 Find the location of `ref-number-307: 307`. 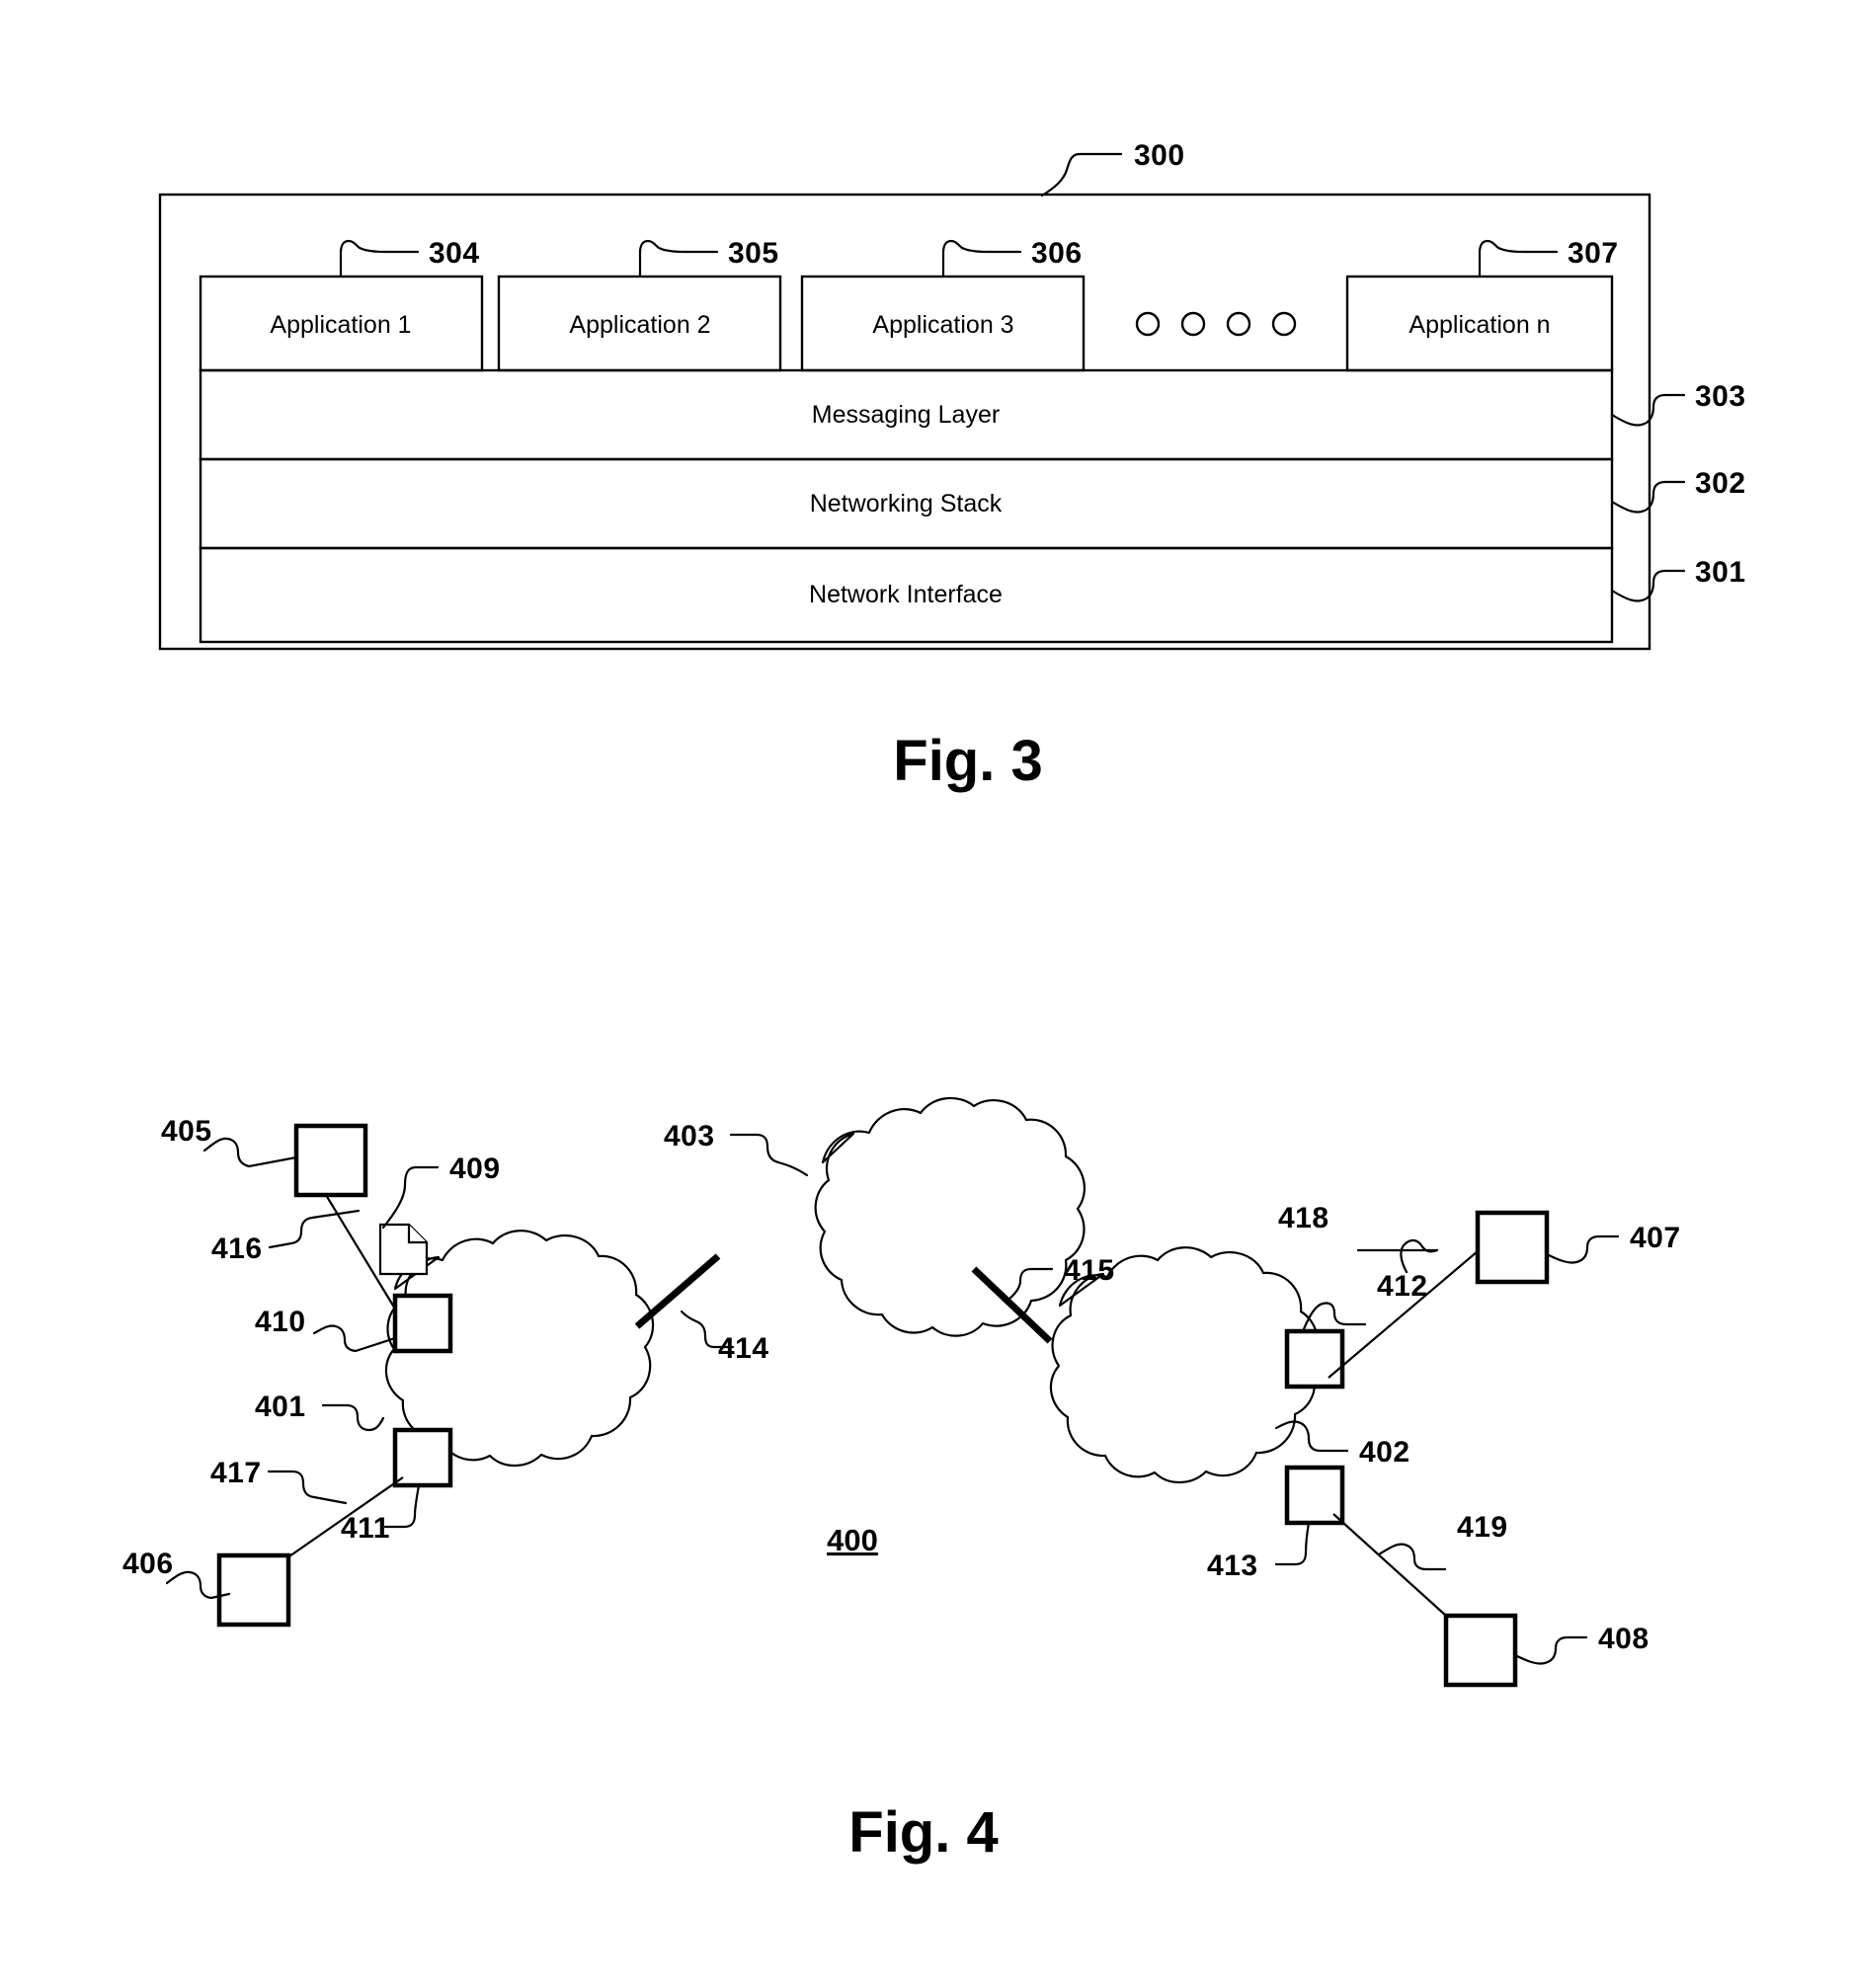

ref-number-307: 307 is located at coordinates (1593, 253).